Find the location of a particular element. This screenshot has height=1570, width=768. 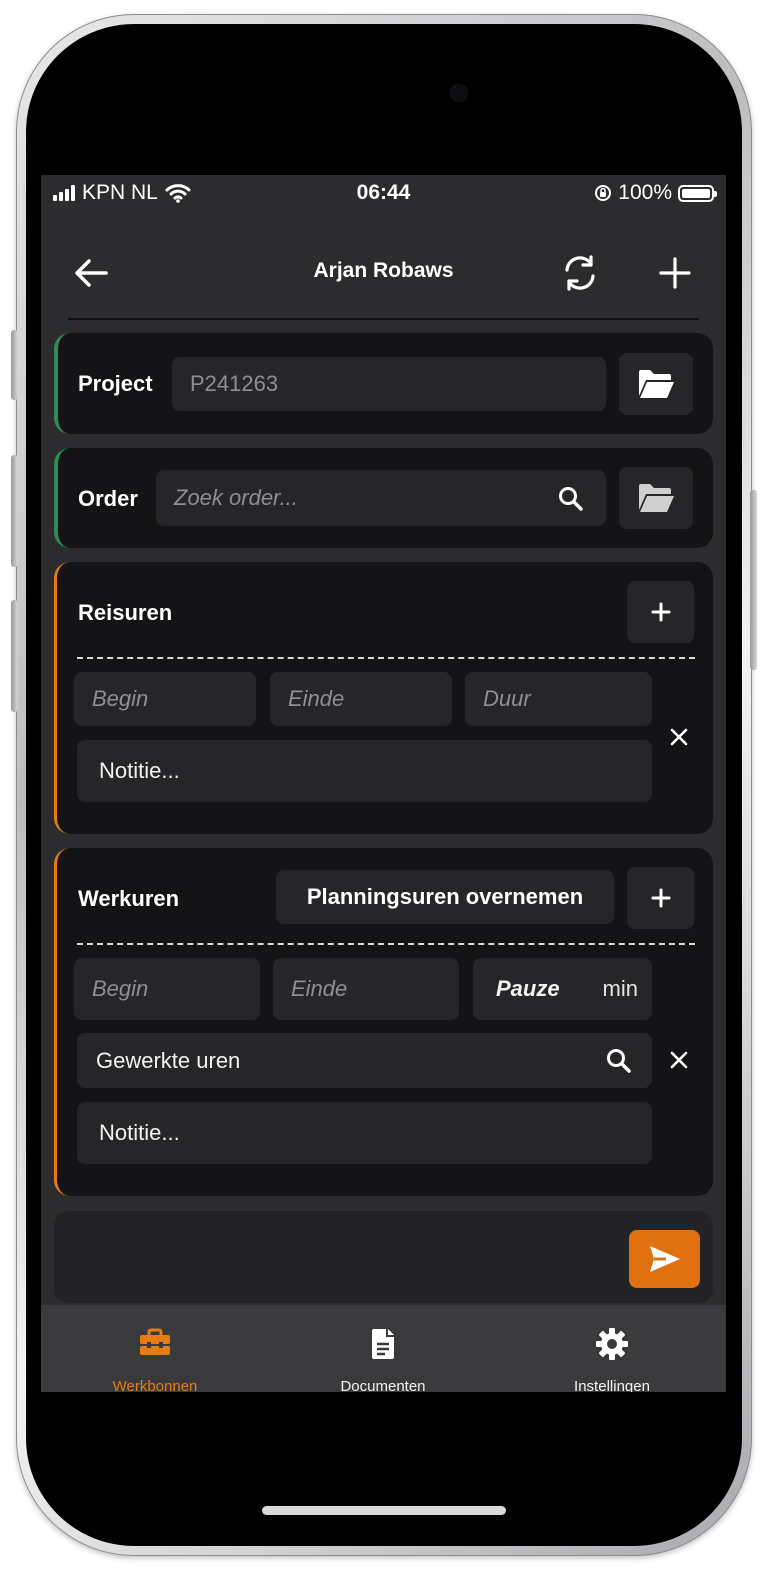

tab-documenten-label: Documenten is located at coordinates (383, 1385).